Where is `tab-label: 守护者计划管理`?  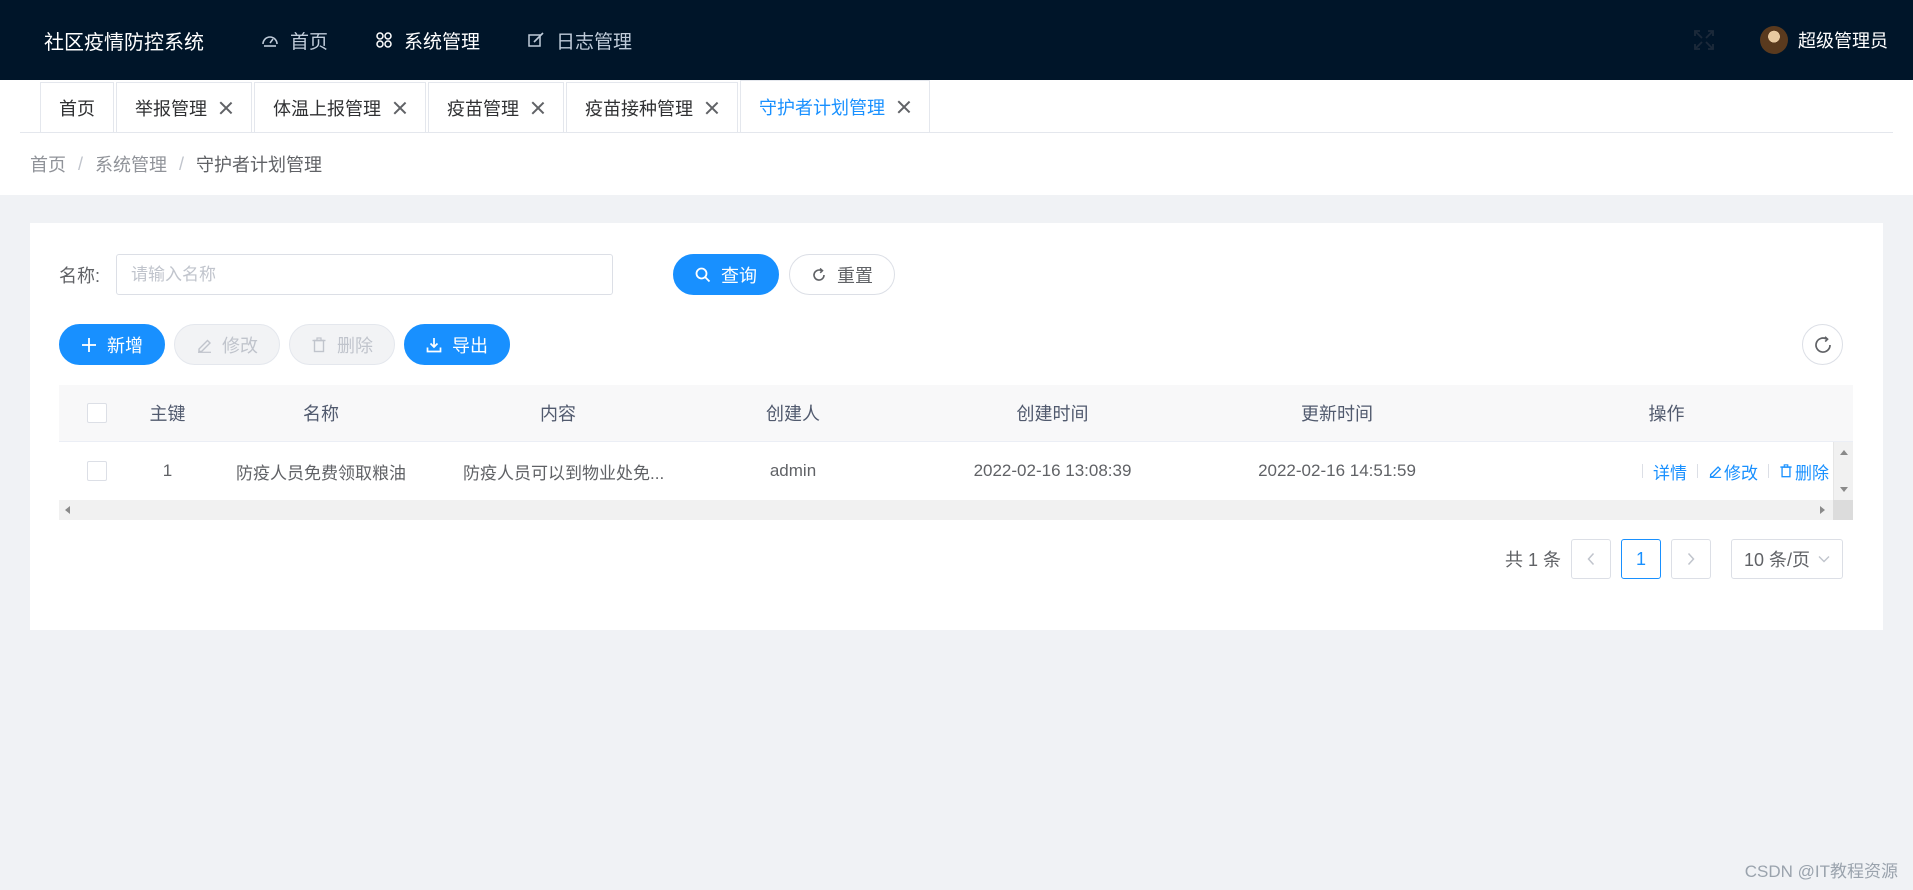 tab-label: 守护者计划管理 is located at coordinates (822, 107).